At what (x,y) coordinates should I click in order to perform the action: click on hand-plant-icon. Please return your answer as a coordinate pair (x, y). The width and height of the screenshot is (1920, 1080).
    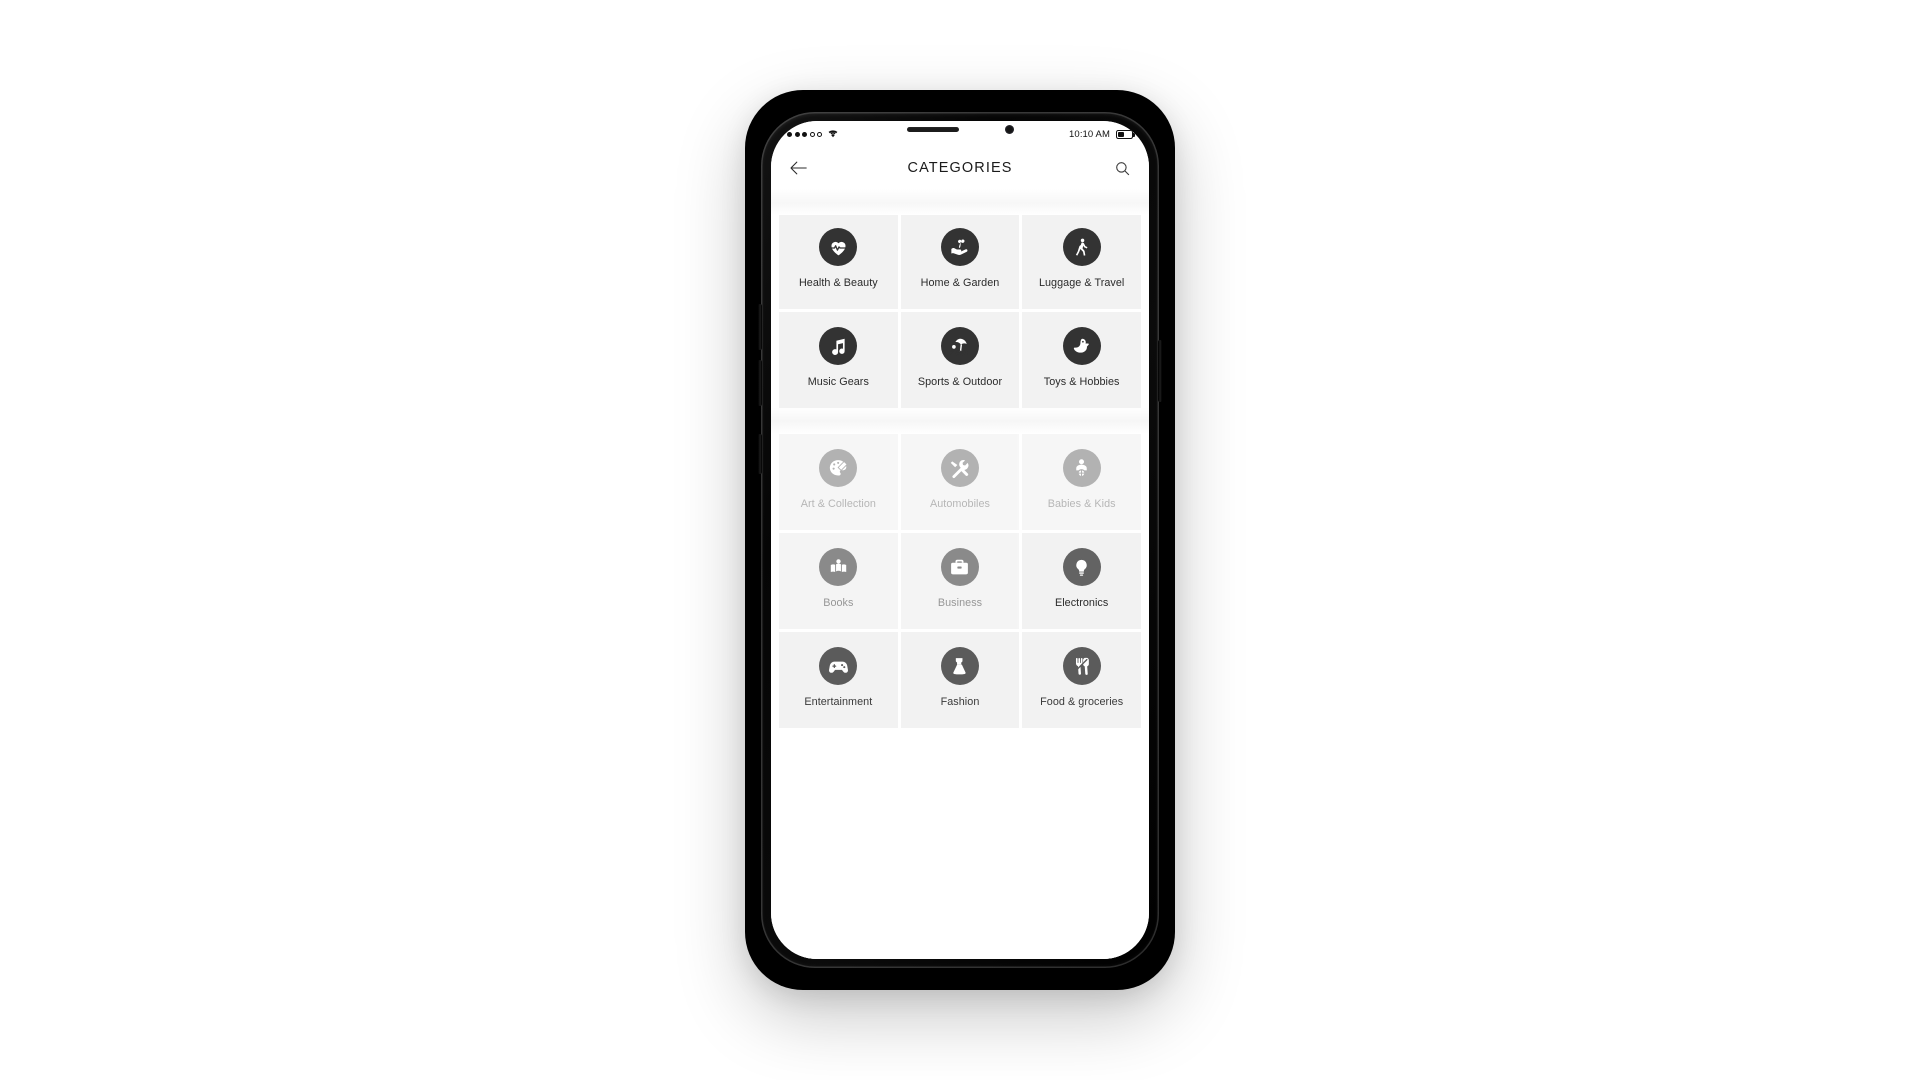
    Looking at the image, I should click on (959, 247).